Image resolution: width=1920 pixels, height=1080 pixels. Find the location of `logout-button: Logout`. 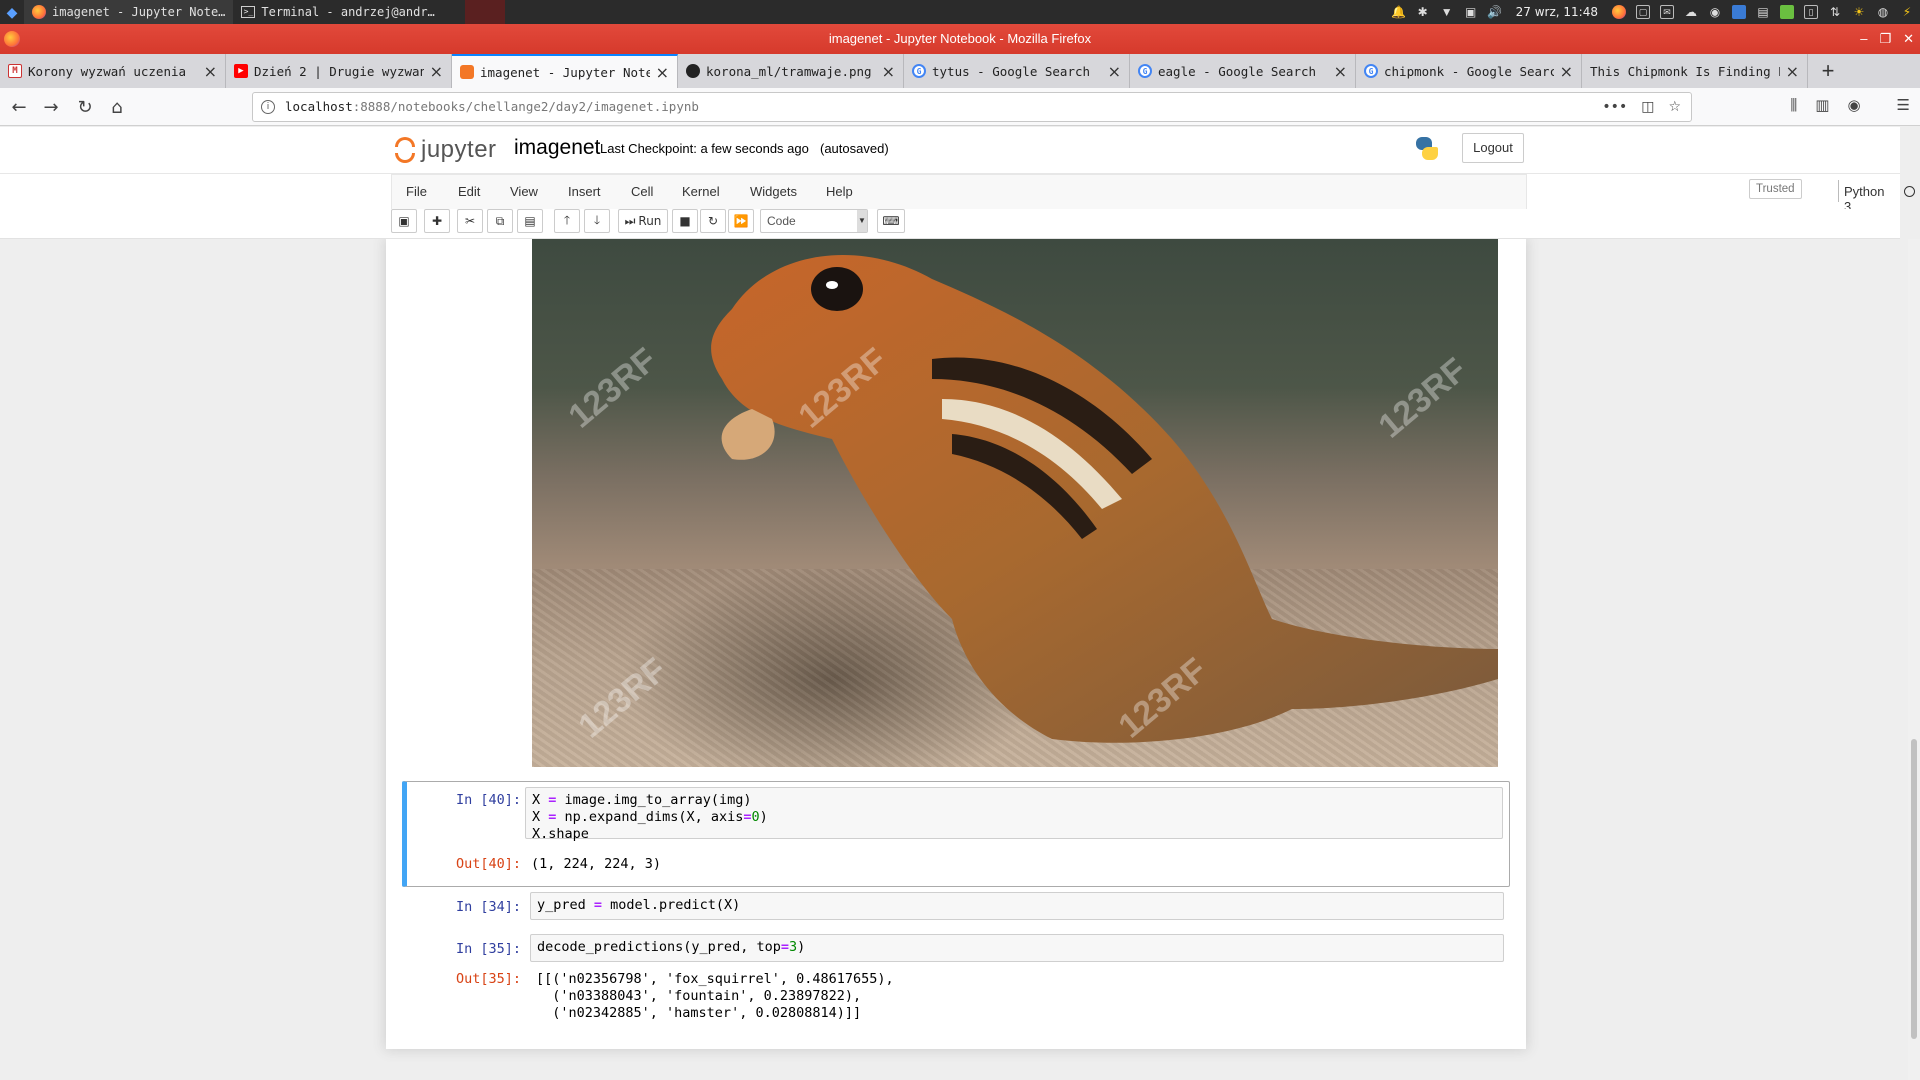

logout-button: Logout is located at coordinates (1493, 148).